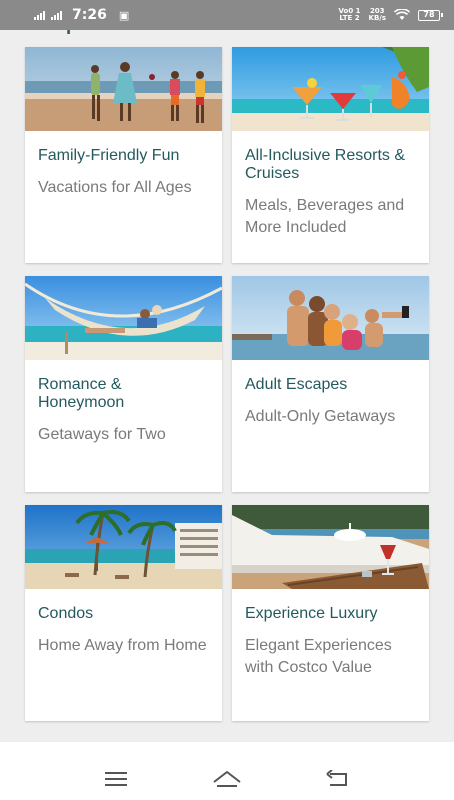 The height and width of the screenshot is (800, 454). I want to click on card-title: Family-Friendly Fun, so click(109, 155).